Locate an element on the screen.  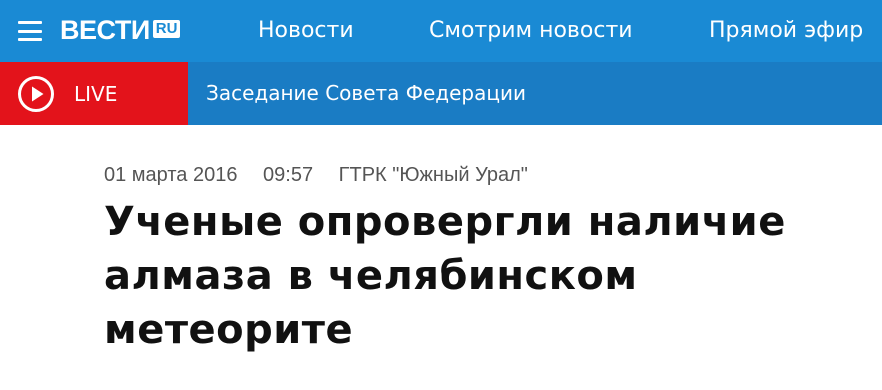
live-button: LIVE is located at coordinates (94, 93).